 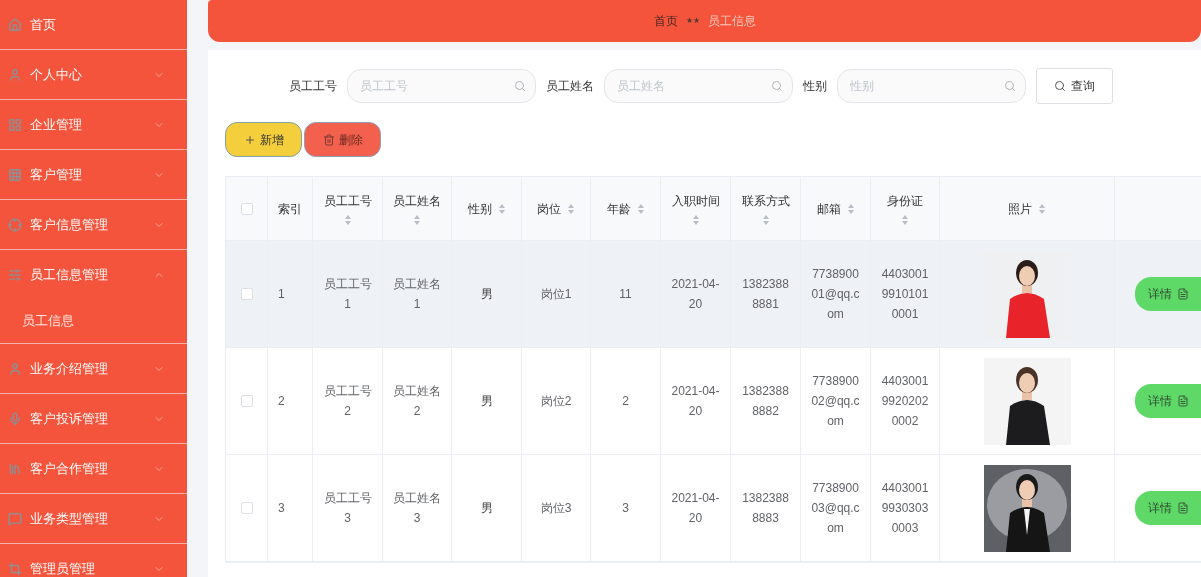 What do you see at coordinates (347, 200) in the screenshot?
I see `column-header: 员工工号` at bounding box center [347, 200].